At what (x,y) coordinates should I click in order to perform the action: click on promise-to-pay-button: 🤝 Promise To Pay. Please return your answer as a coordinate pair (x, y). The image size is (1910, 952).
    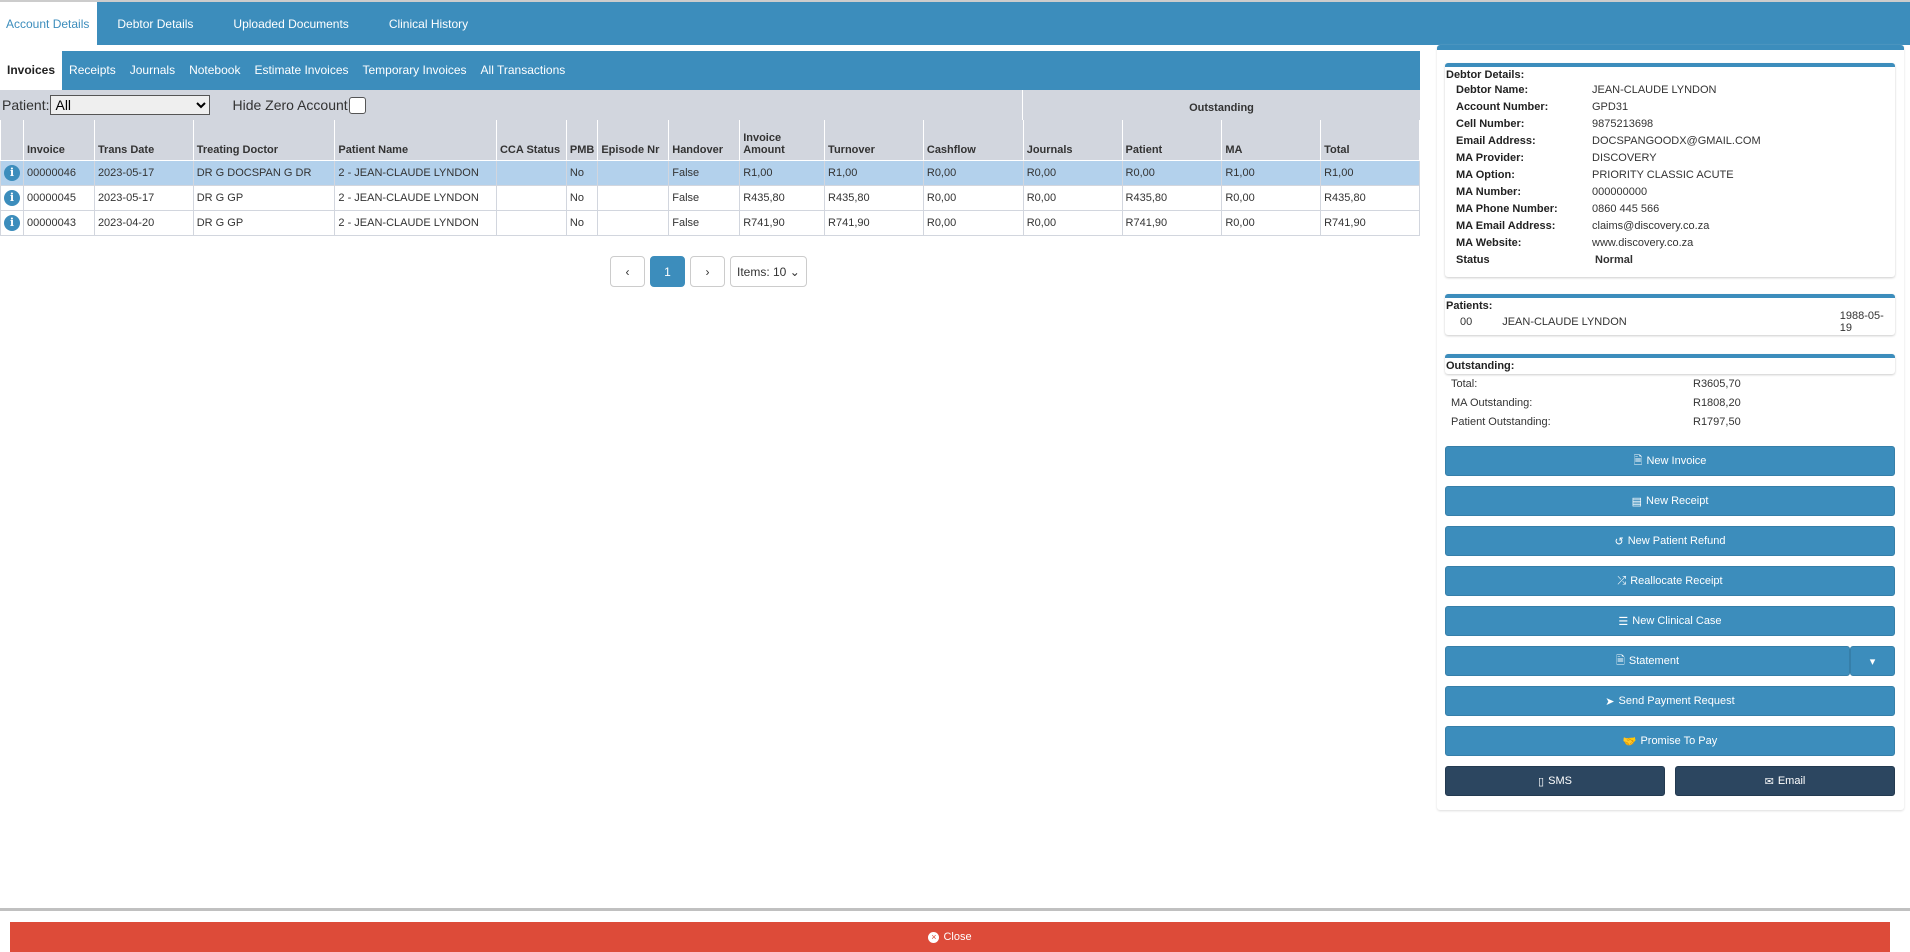
    Looking at the image, I should click on (1670, 741).